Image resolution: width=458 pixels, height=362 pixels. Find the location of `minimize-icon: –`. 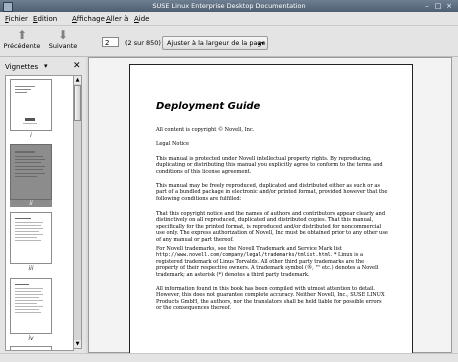

minimize-icon: – is located at coordinates (427, 6).